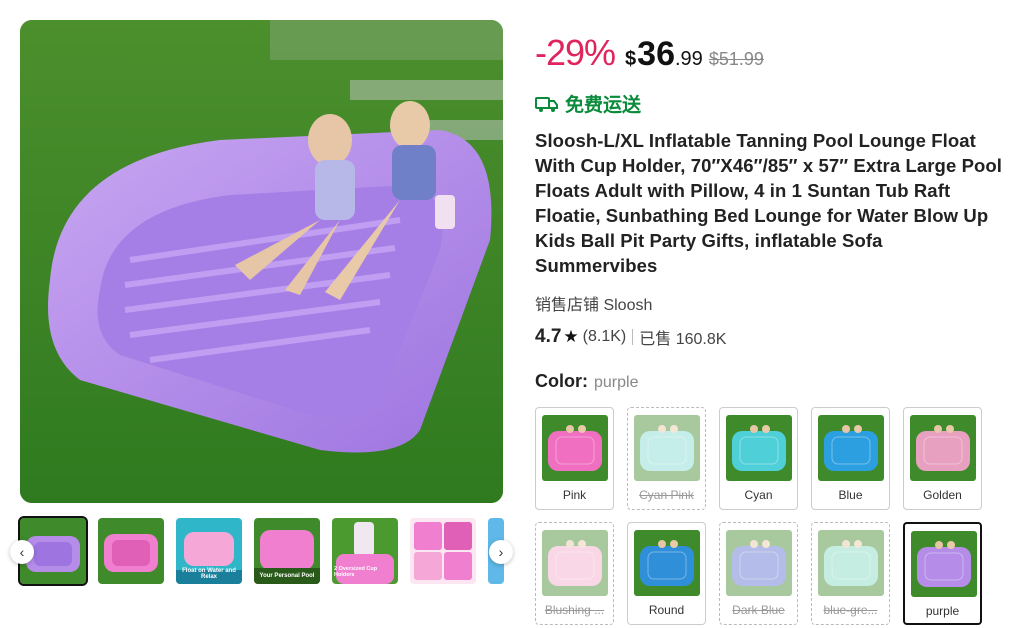  Describe the element at coordinates (604, 336) in the screenshot. I see `review-count: (8.1K)` at that location.